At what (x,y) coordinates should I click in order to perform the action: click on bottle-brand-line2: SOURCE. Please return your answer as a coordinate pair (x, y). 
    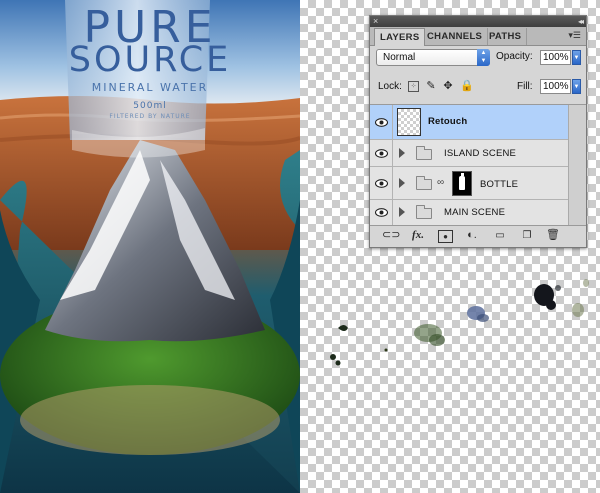
    Looking at the image, I should click on (150, 60).